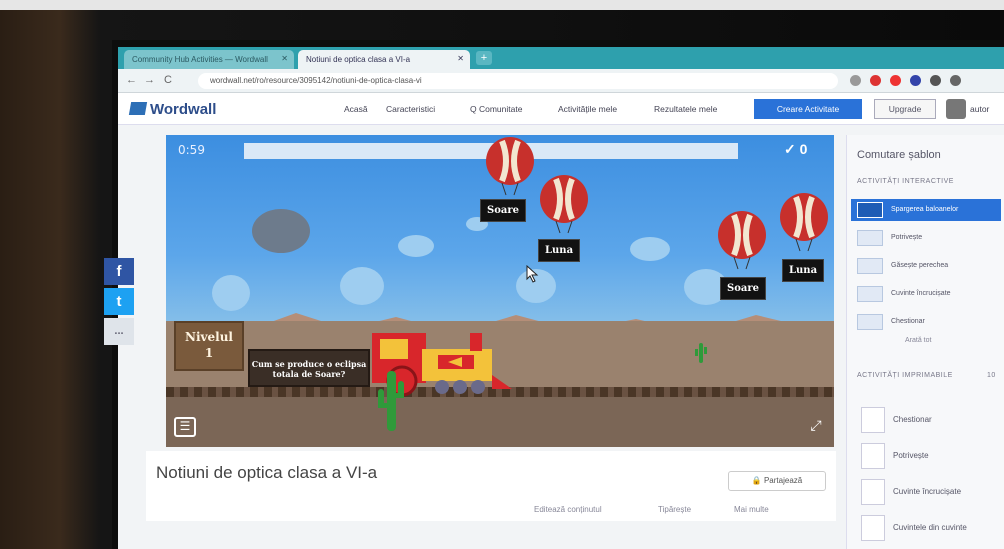 The height and width of the screenshot is (549, 1004). Describe the element at coordinates (410, 109) in the screenshot. I see `nav-features: Caracteristici` at that location.